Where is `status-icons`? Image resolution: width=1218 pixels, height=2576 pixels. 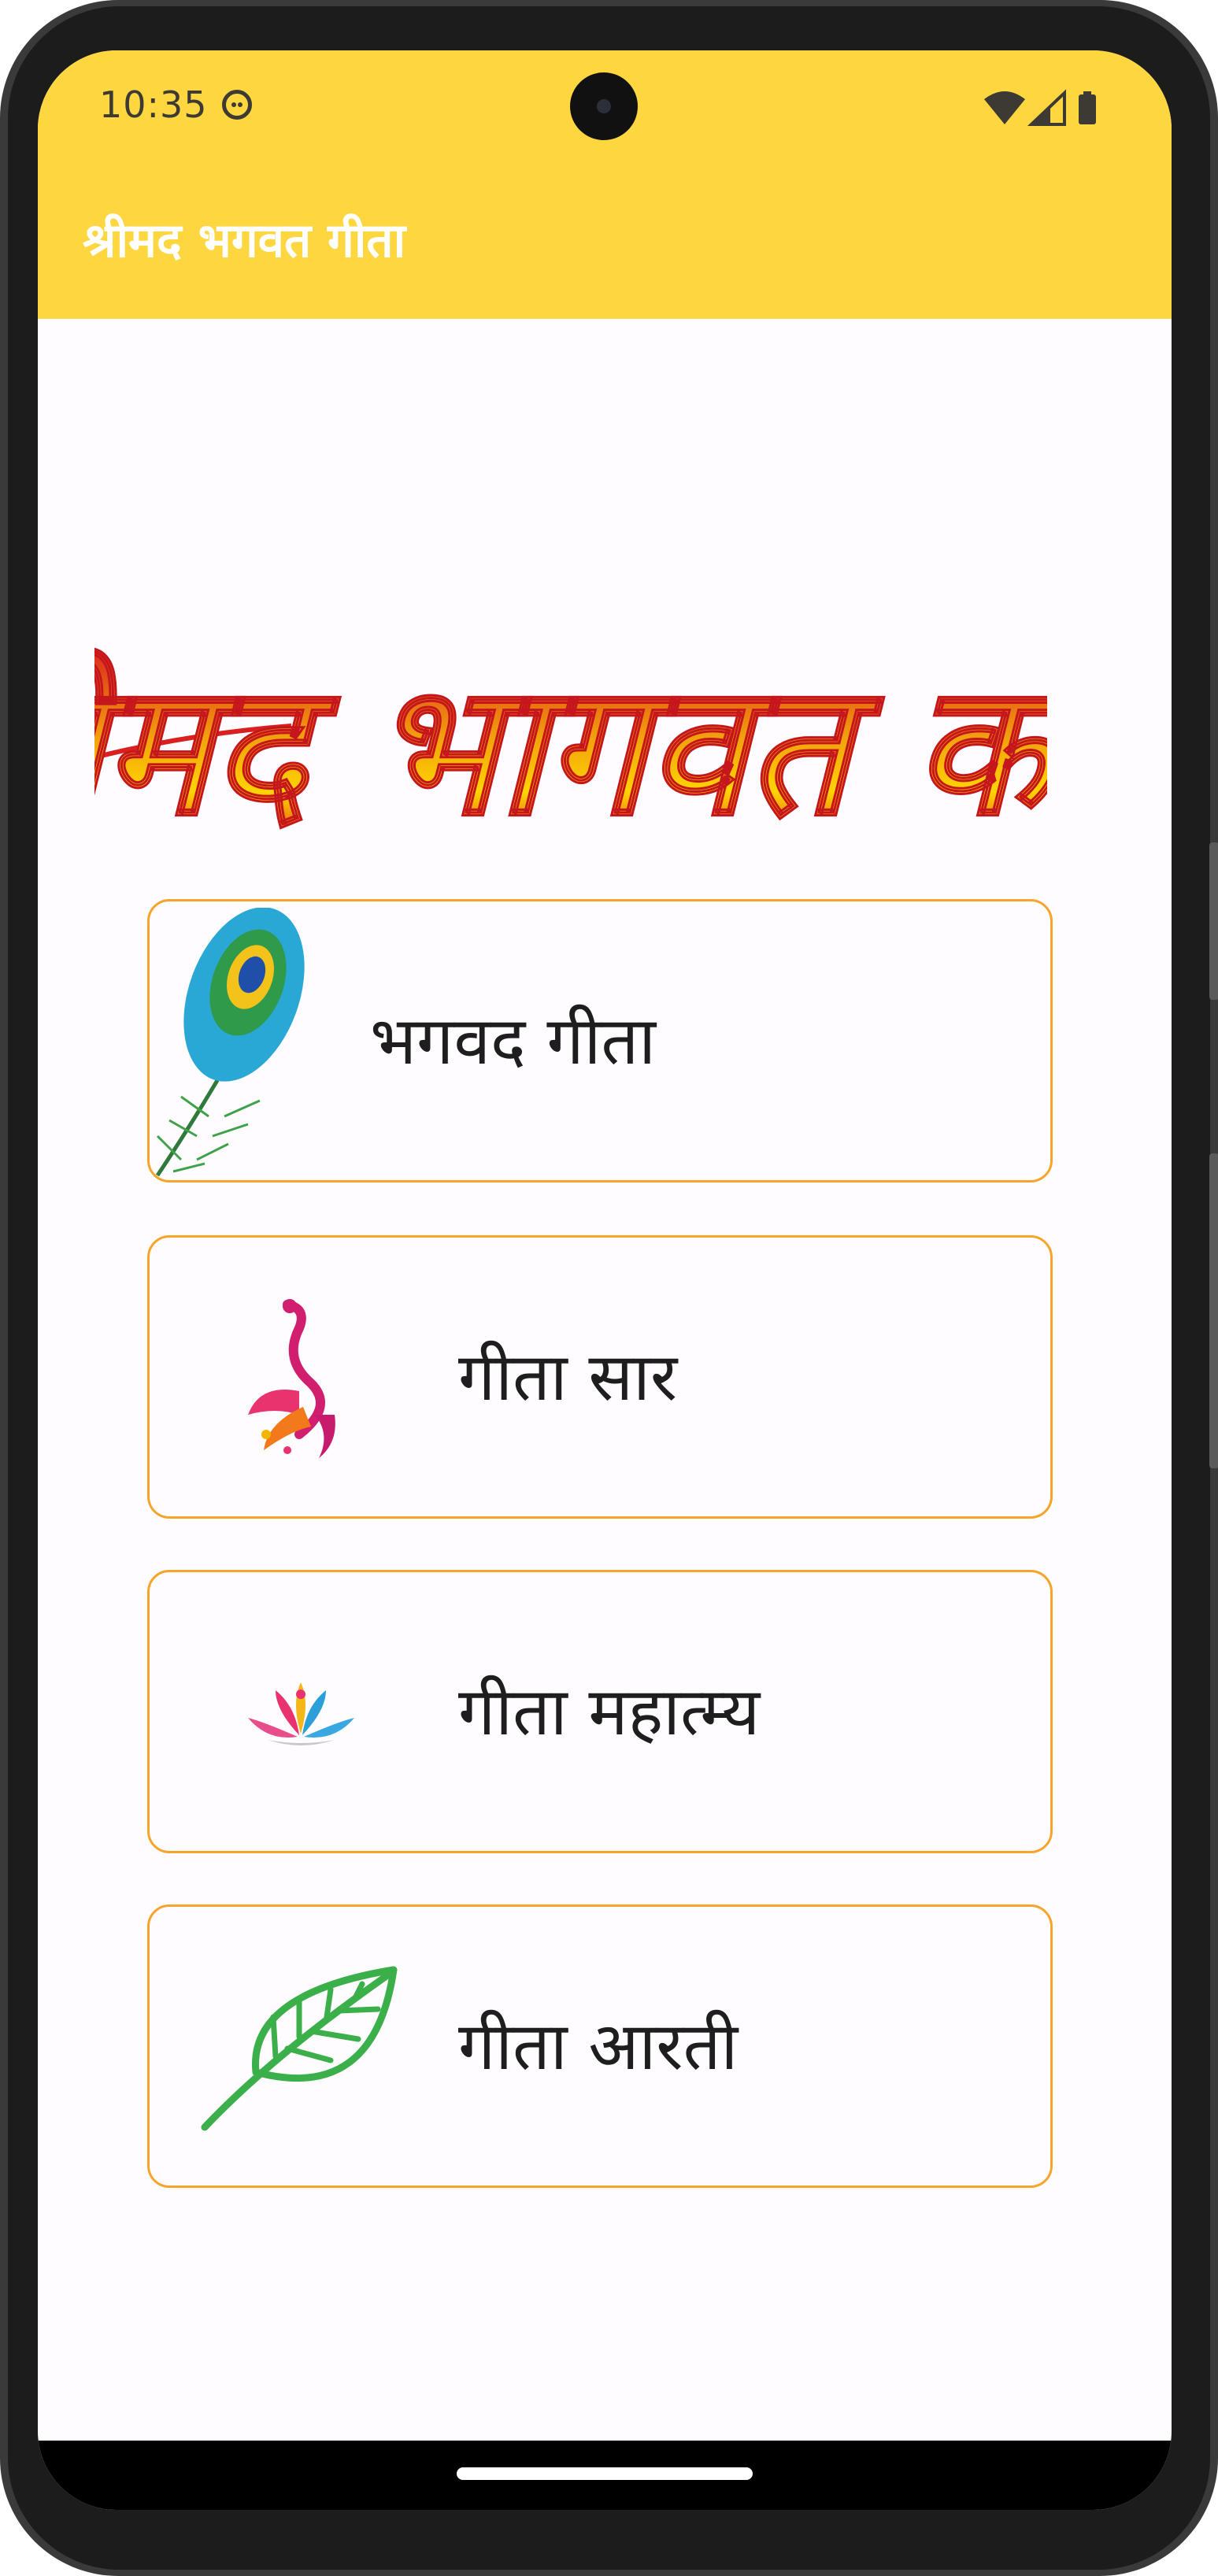 status-icons is located at coordinates (1040, 107).